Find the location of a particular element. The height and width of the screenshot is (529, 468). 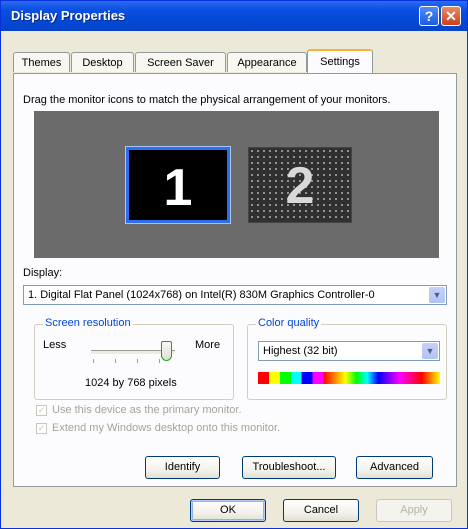

less-label: Less is located at coordinates (55, 345).